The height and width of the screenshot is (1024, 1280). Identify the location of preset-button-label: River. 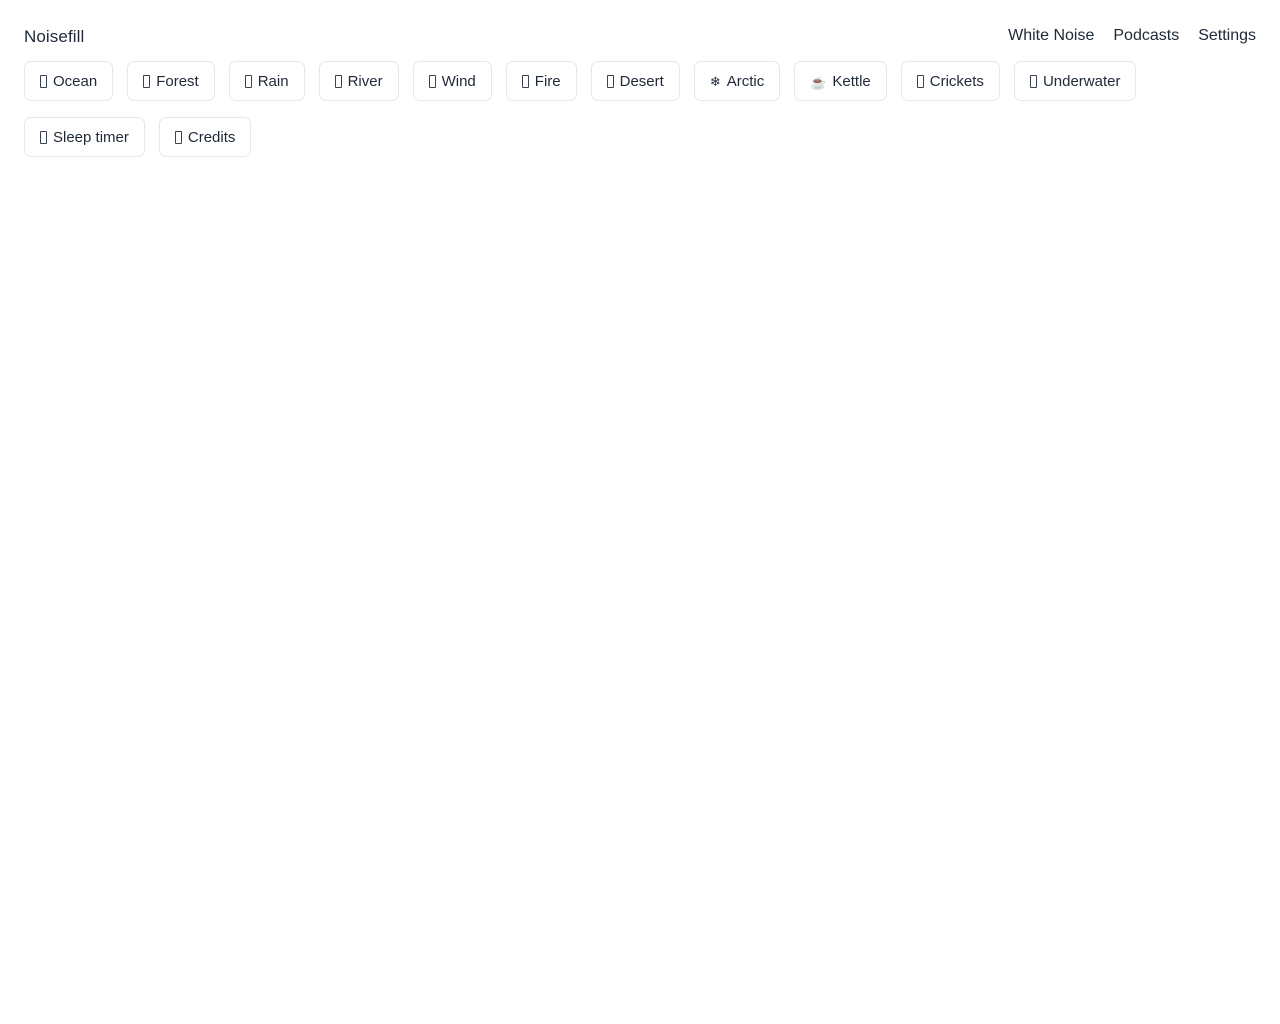
(365, 81).